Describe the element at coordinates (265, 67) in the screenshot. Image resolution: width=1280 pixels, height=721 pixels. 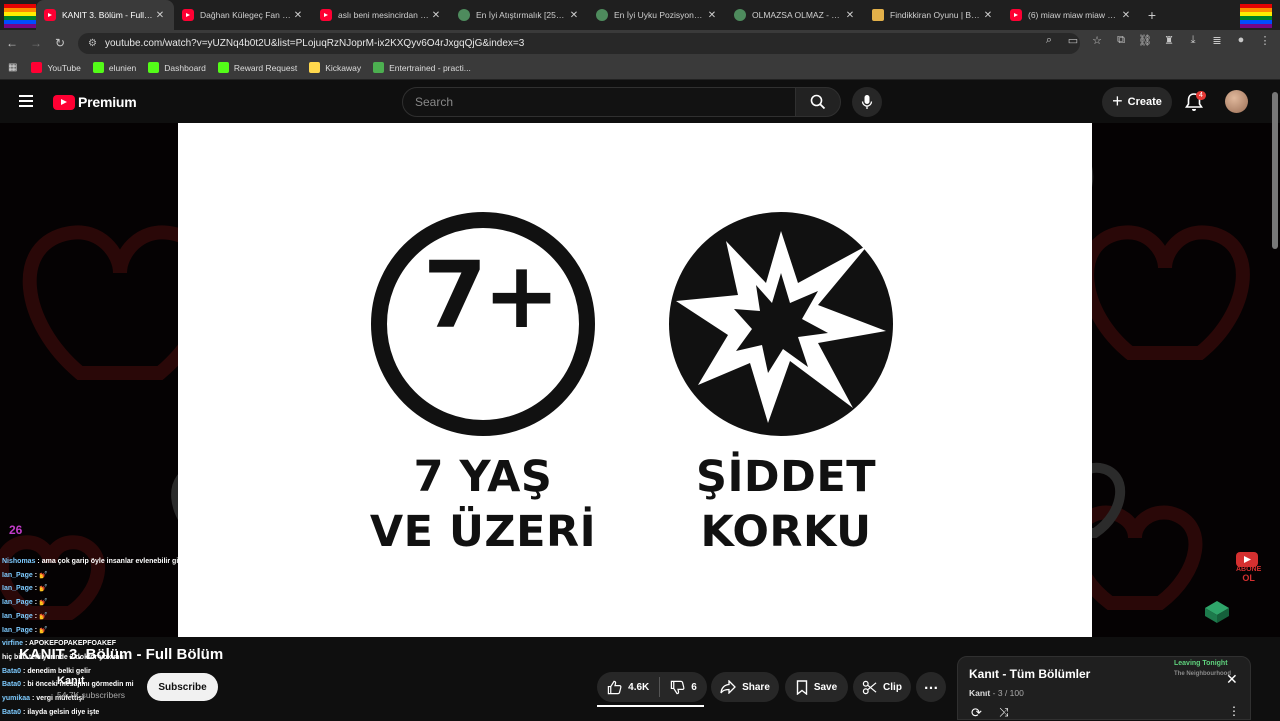
I see `bookmark-label: Reward Request` at that location.